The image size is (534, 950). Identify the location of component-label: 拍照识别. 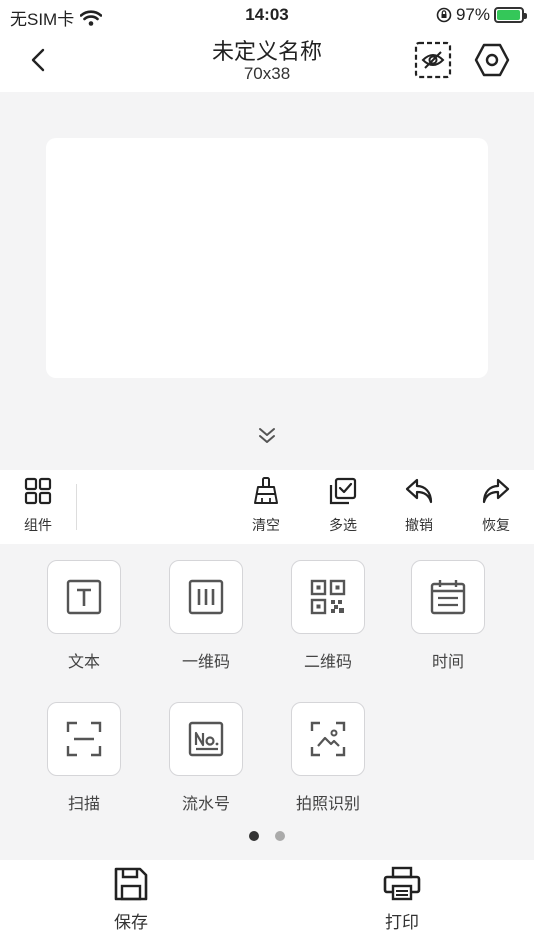
(327, 804).